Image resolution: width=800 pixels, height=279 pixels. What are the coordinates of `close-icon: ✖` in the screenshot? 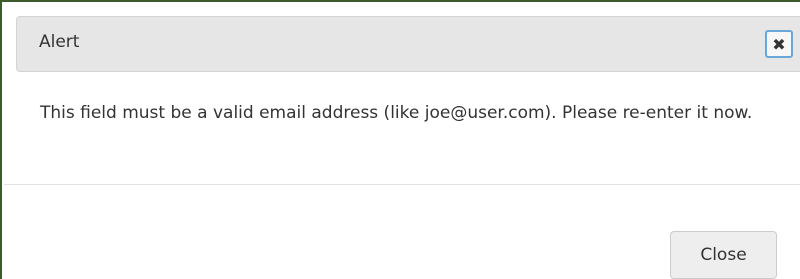 It's located at (779, 44).